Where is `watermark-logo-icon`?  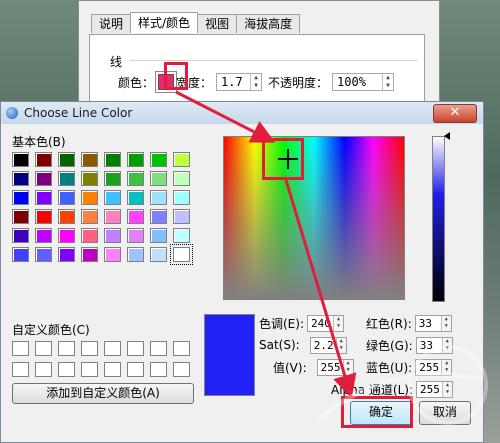 watermark-logo-icon is located at coordinates (402, 385).